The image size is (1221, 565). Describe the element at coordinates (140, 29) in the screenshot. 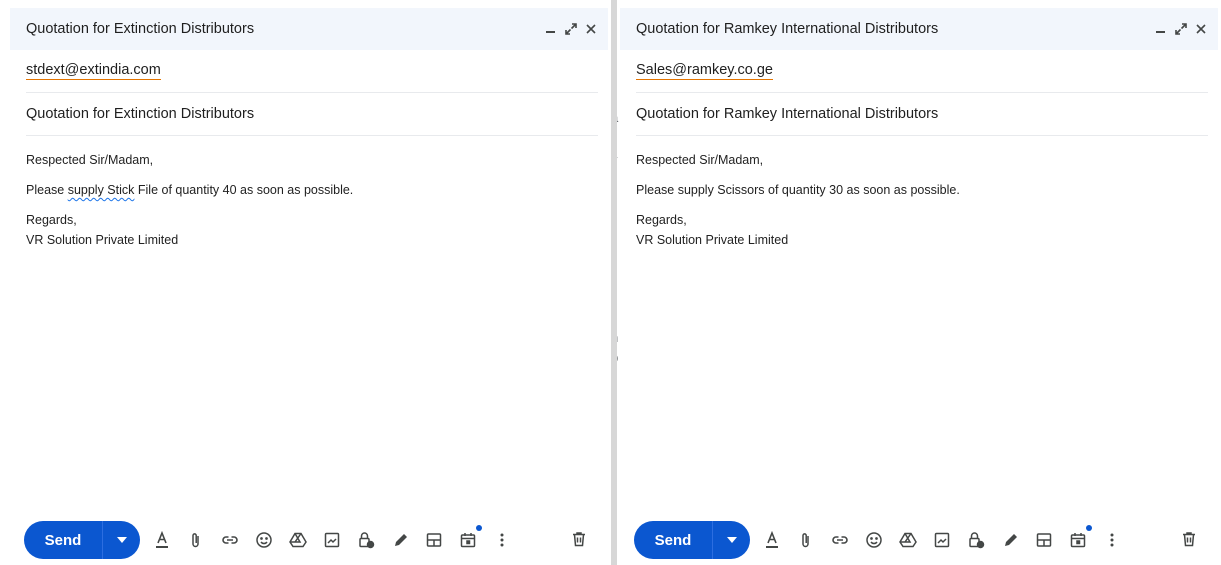

I see `compose-title: Quotation for Extinction Distributors` at that location.